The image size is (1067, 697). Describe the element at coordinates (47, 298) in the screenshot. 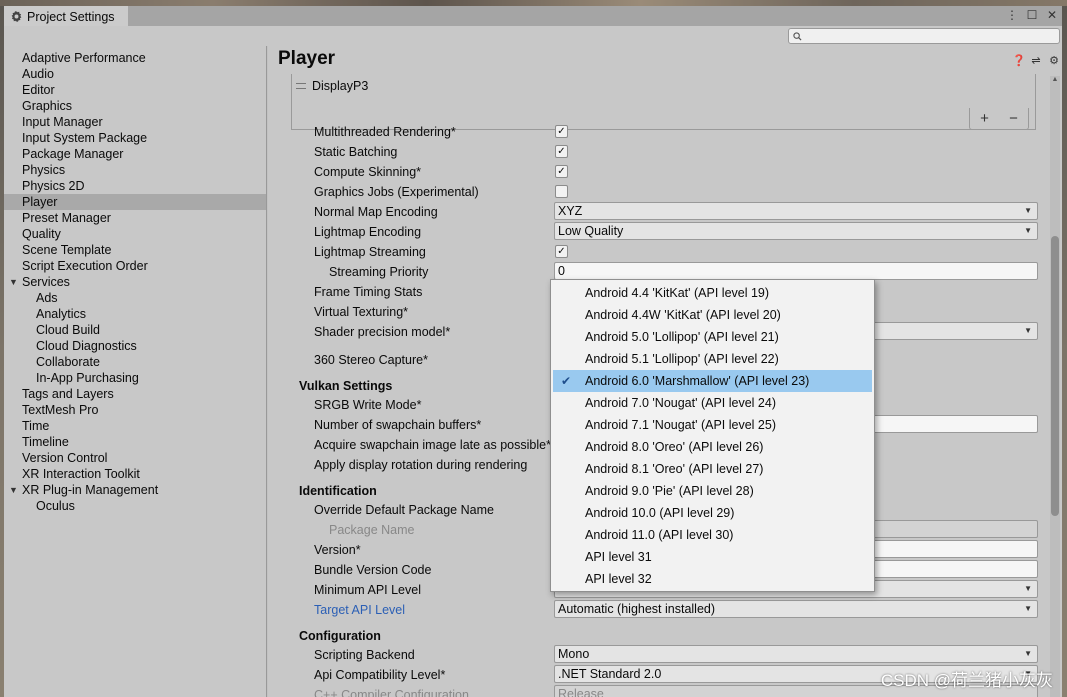

I see `sidebar-item-label: Ads` at that location.